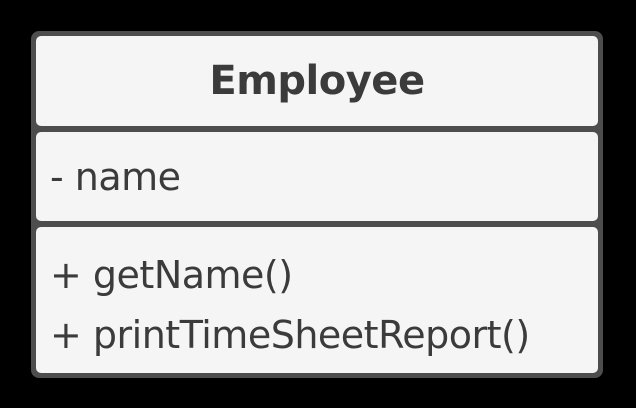  What do you see at coordinates (171, 275) in the screenshot?
I see `method-get-name: + getName()` at bounding box center [171, 275].